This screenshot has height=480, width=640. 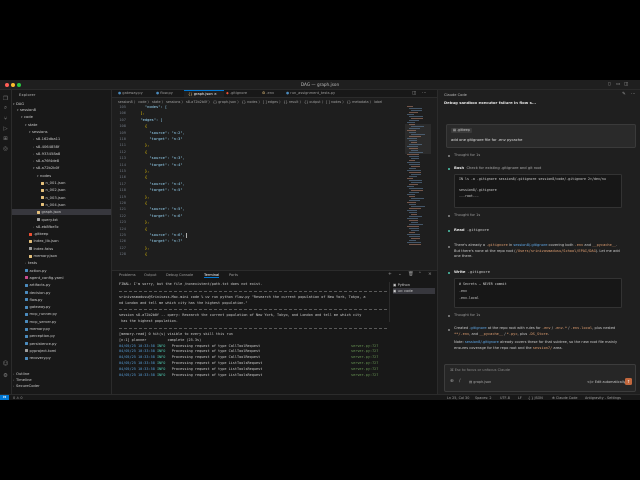 I want to click on tree-file: index_lib.json, so click(x=61, y=241).